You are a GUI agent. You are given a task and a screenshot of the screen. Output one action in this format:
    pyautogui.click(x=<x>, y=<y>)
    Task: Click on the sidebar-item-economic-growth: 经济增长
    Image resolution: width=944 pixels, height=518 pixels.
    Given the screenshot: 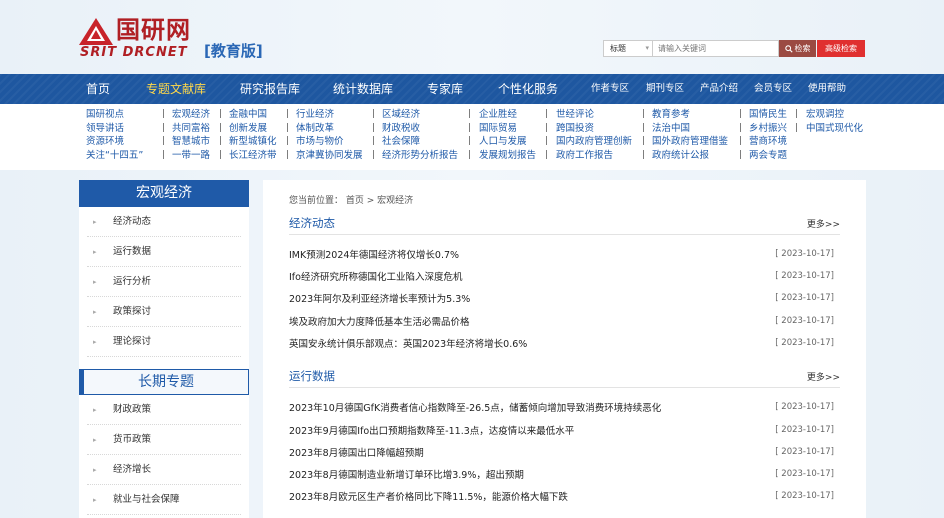 What is the action you would take?
    pyautogui.click(x=164, y=470)
    